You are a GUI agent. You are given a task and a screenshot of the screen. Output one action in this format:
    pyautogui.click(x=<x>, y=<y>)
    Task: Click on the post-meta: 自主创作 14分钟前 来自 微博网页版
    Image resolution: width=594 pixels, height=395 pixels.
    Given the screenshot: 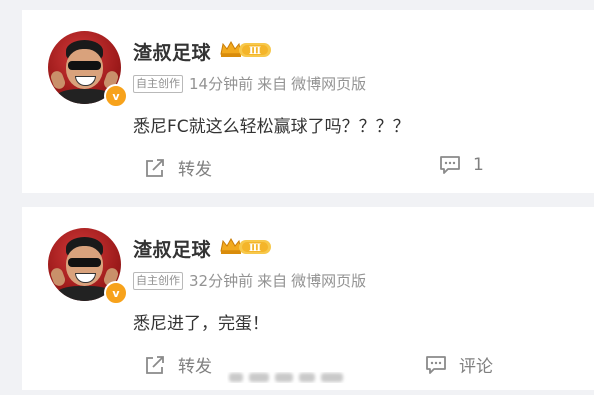 What is the action you would take?
    pyautogui.click(x=249, y=83)
    